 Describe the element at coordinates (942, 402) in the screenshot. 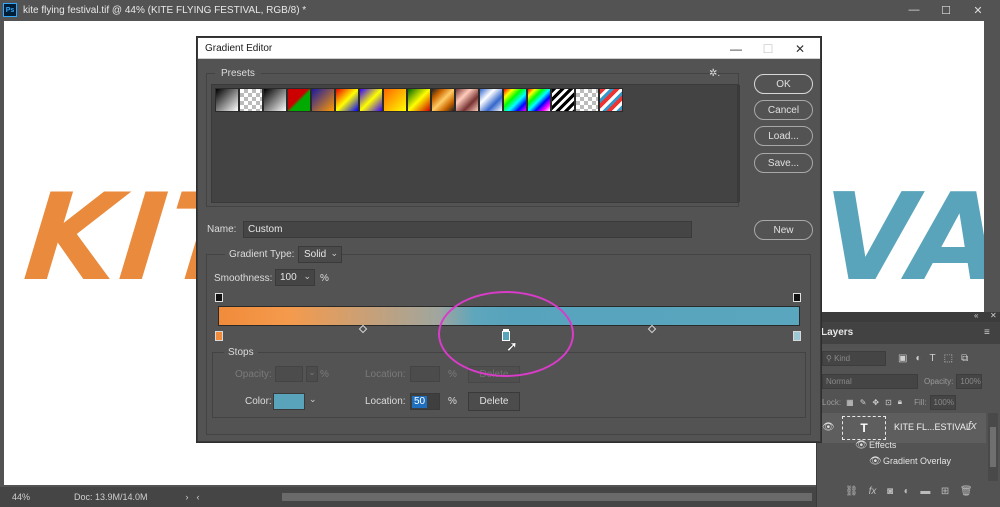

I see `fill-input: 100%` at that location.